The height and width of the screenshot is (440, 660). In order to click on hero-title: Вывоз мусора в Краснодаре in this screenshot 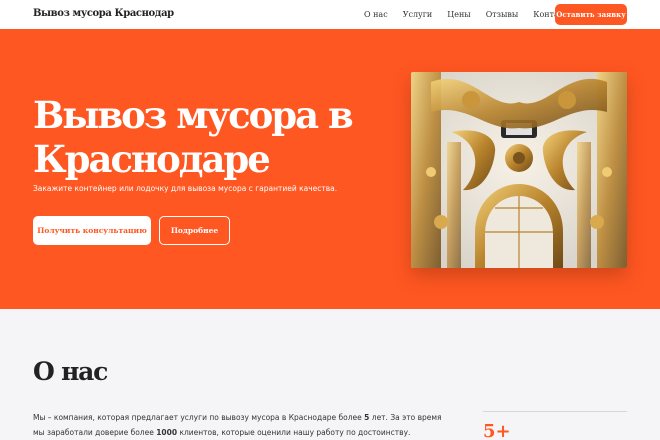, I will do `click(193, 137)`.